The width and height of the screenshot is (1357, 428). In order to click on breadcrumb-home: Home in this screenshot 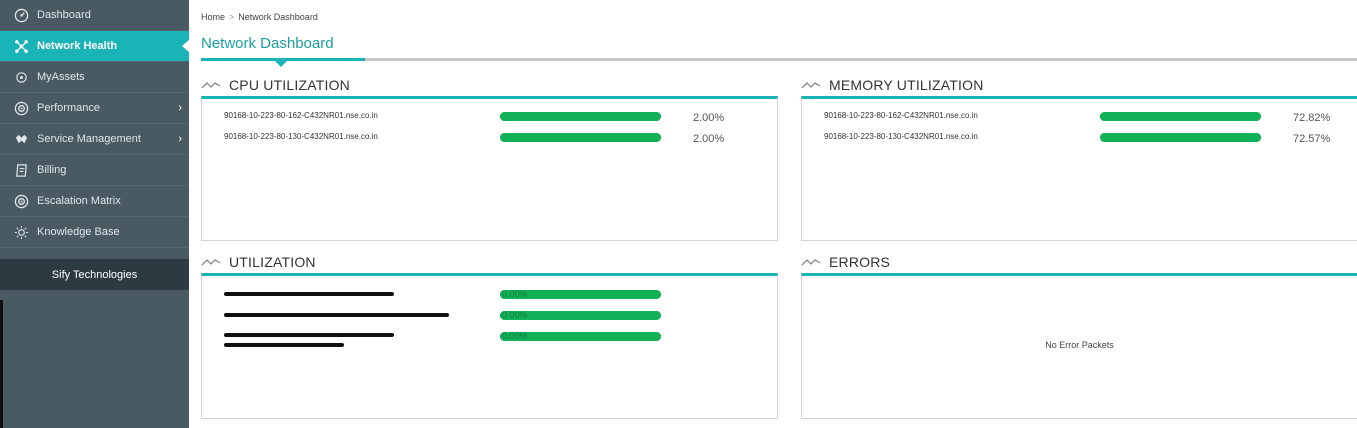, I will do `click(213, 17)`.